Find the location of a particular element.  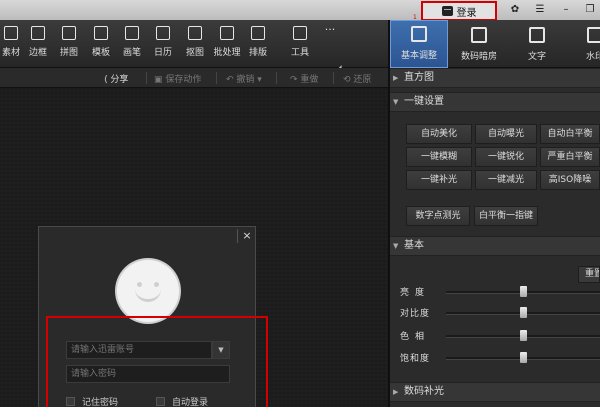

avatar-mouth is located at coordinates (148, 294).